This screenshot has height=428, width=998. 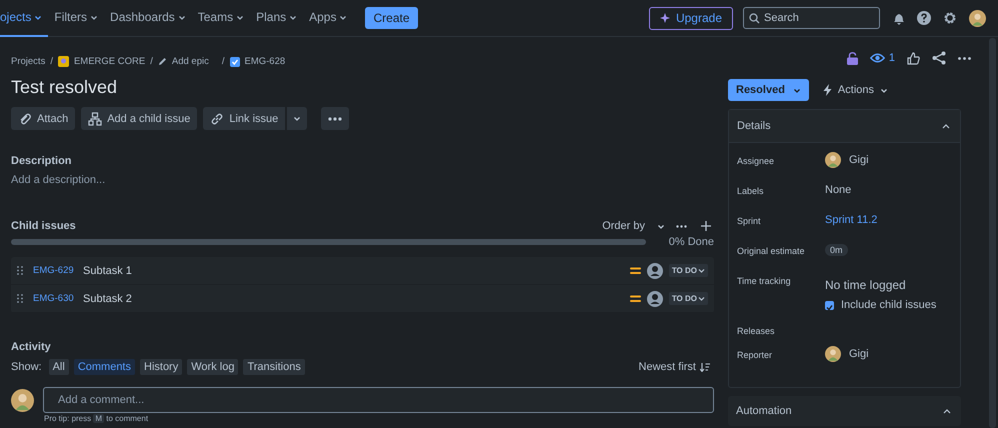 What do you see at coordinates (28, 61) in the screenshot?
I see `breadcrumb-link: Projects` at bounding box center [28, 61].